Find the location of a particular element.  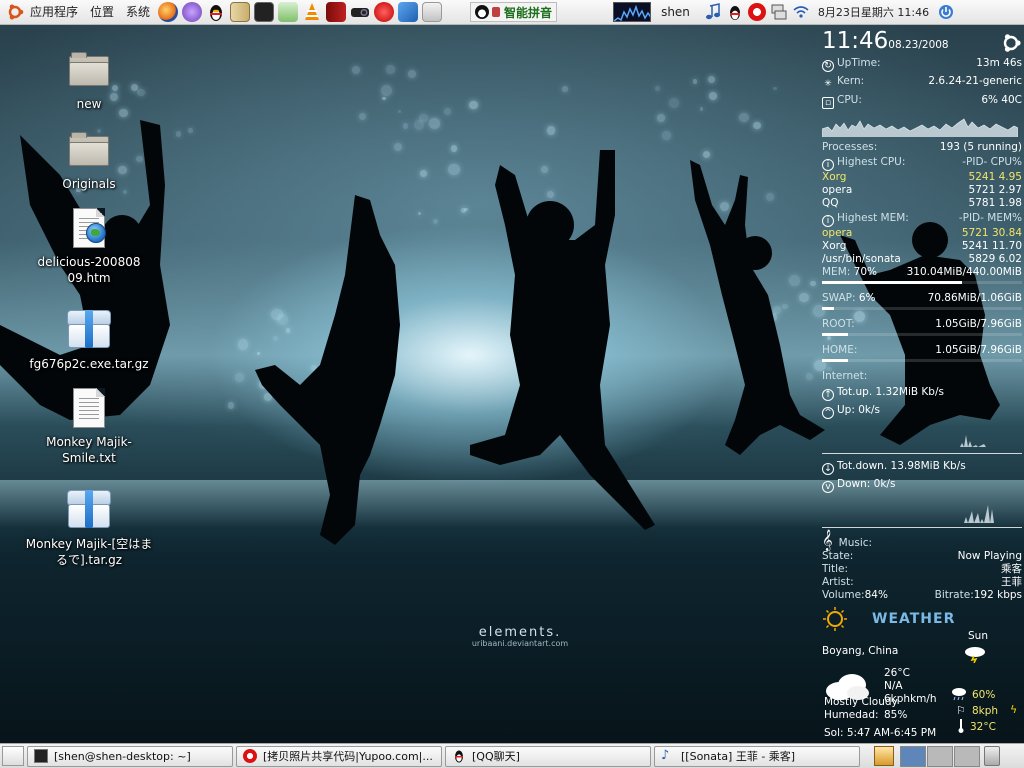

wallpaper-caption: elements. uribaani.deviantart.com is located at coordinates (520, 636).